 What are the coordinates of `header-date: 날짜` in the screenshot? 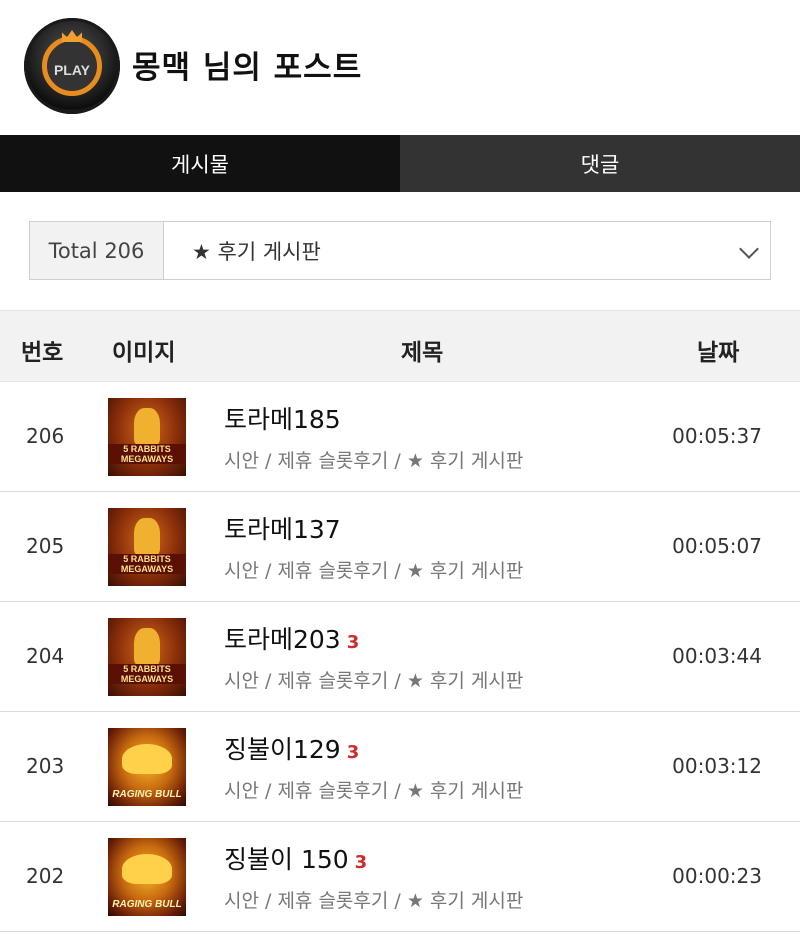 It's located at (718, 353).